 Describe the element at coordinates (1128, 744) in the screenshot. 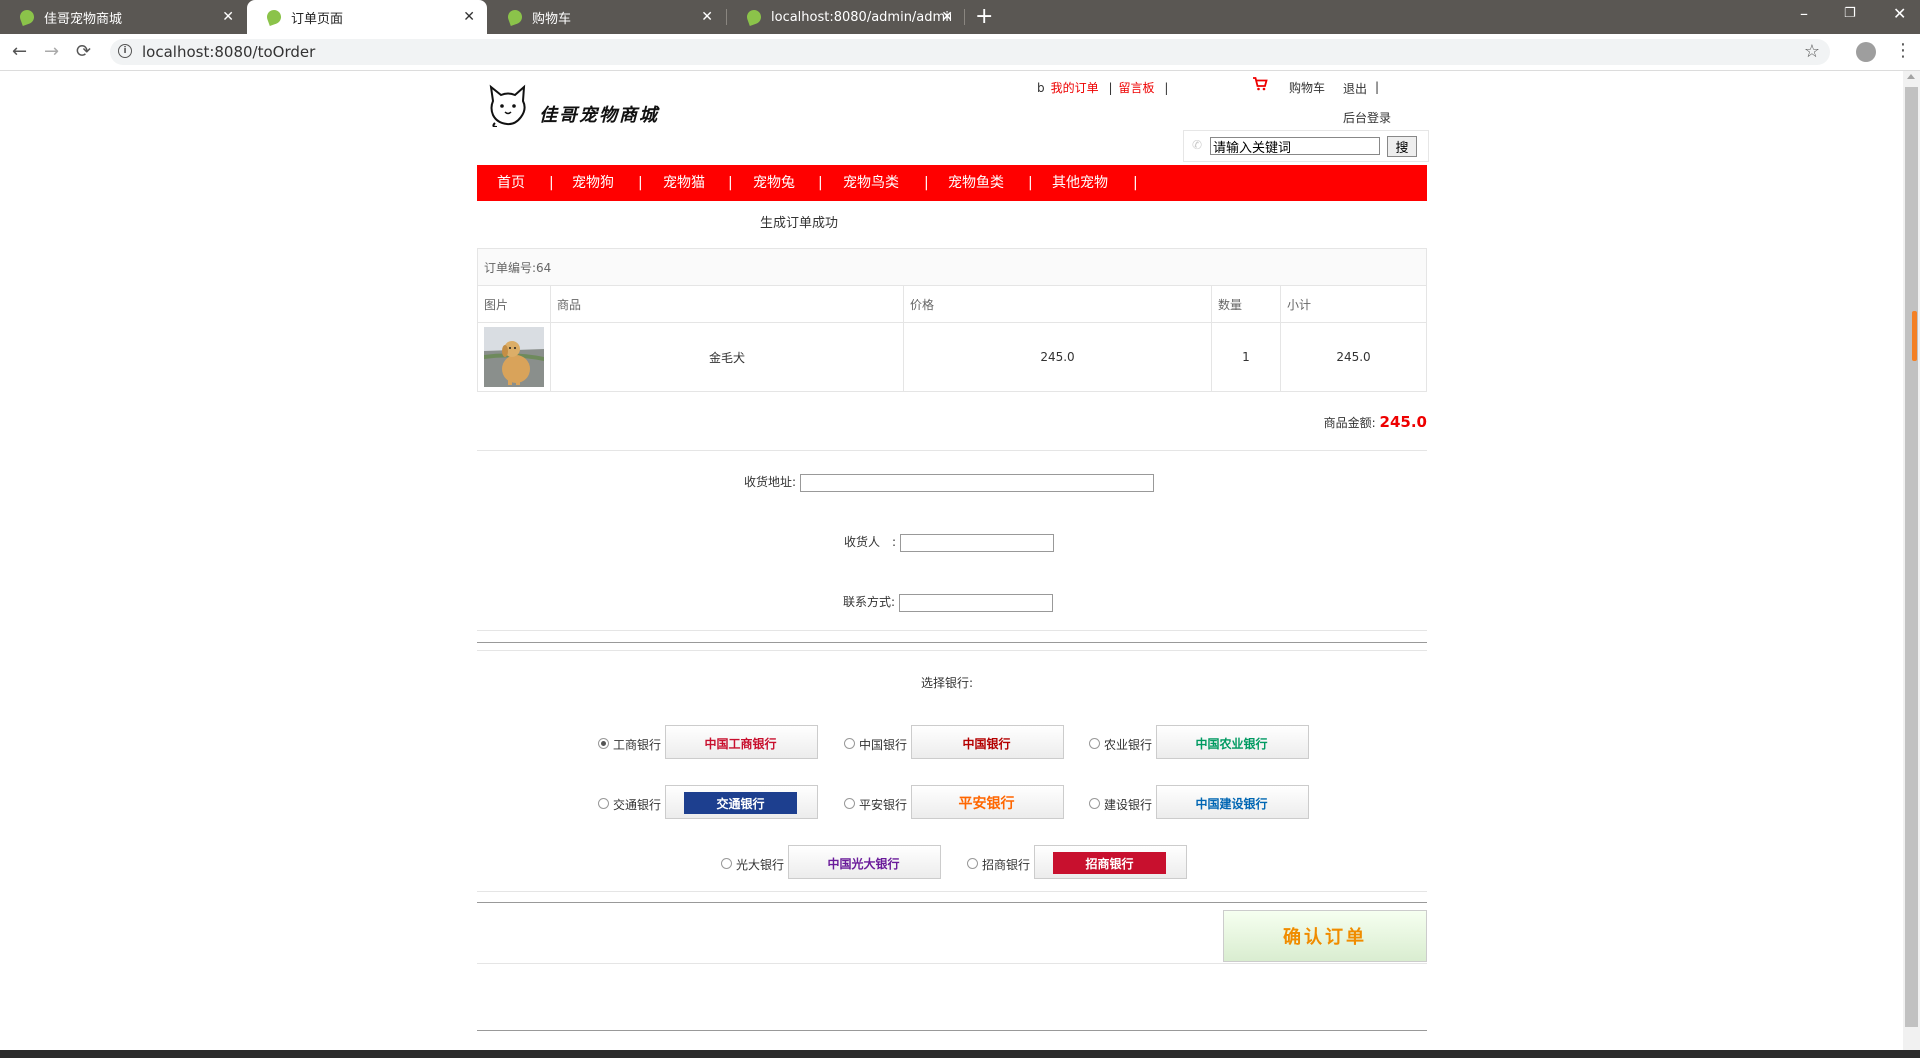

I see `bank-label: 农业银行` at that location.